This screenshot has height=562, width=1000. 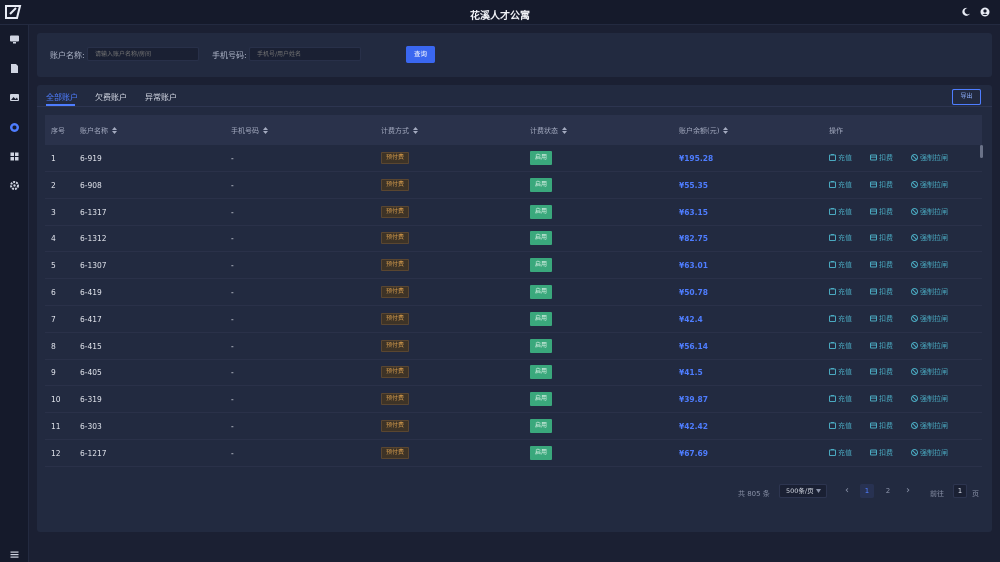 I want to click on header-billing-status: 计费状态, so click(x=548, y=131).